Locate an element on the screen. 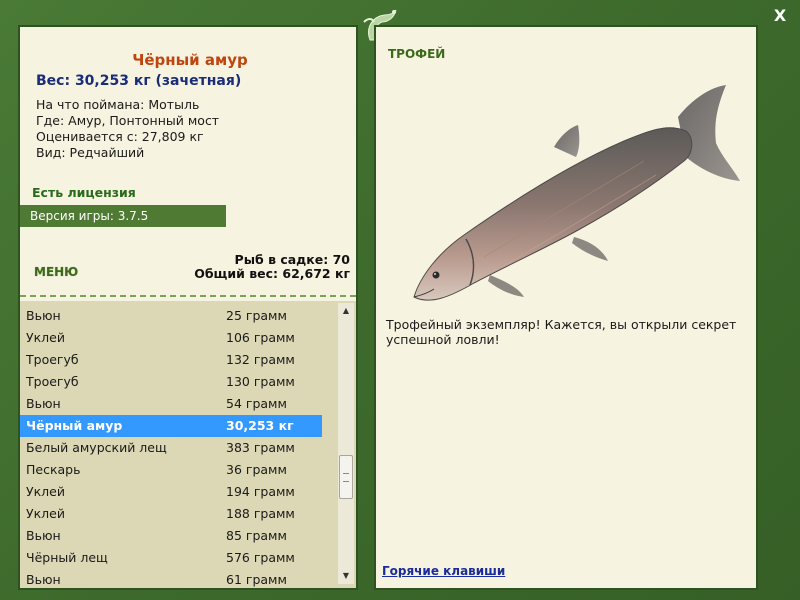 The image size is (800, 600). table-row: Уклей 106 грамм is located at coordinates (171, 338).